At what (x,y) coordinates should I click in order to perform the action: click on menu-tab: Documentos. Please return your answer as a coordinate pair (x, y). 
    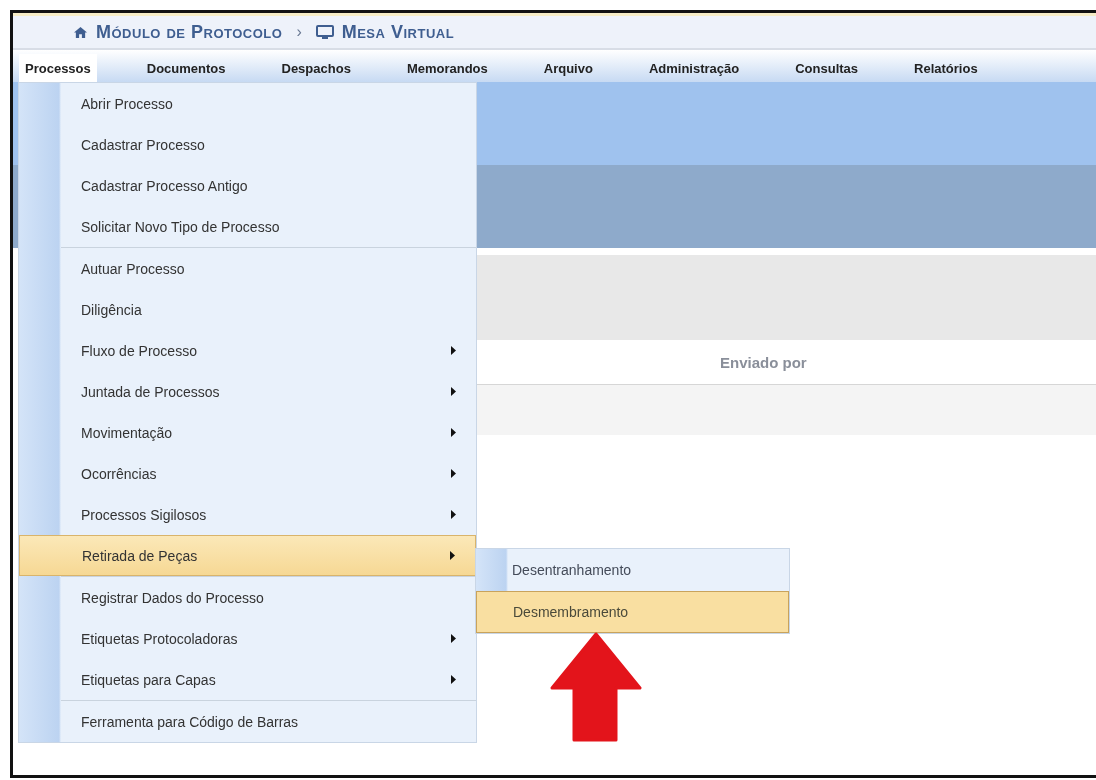
    Looking at the image, I should click on (186, 68).